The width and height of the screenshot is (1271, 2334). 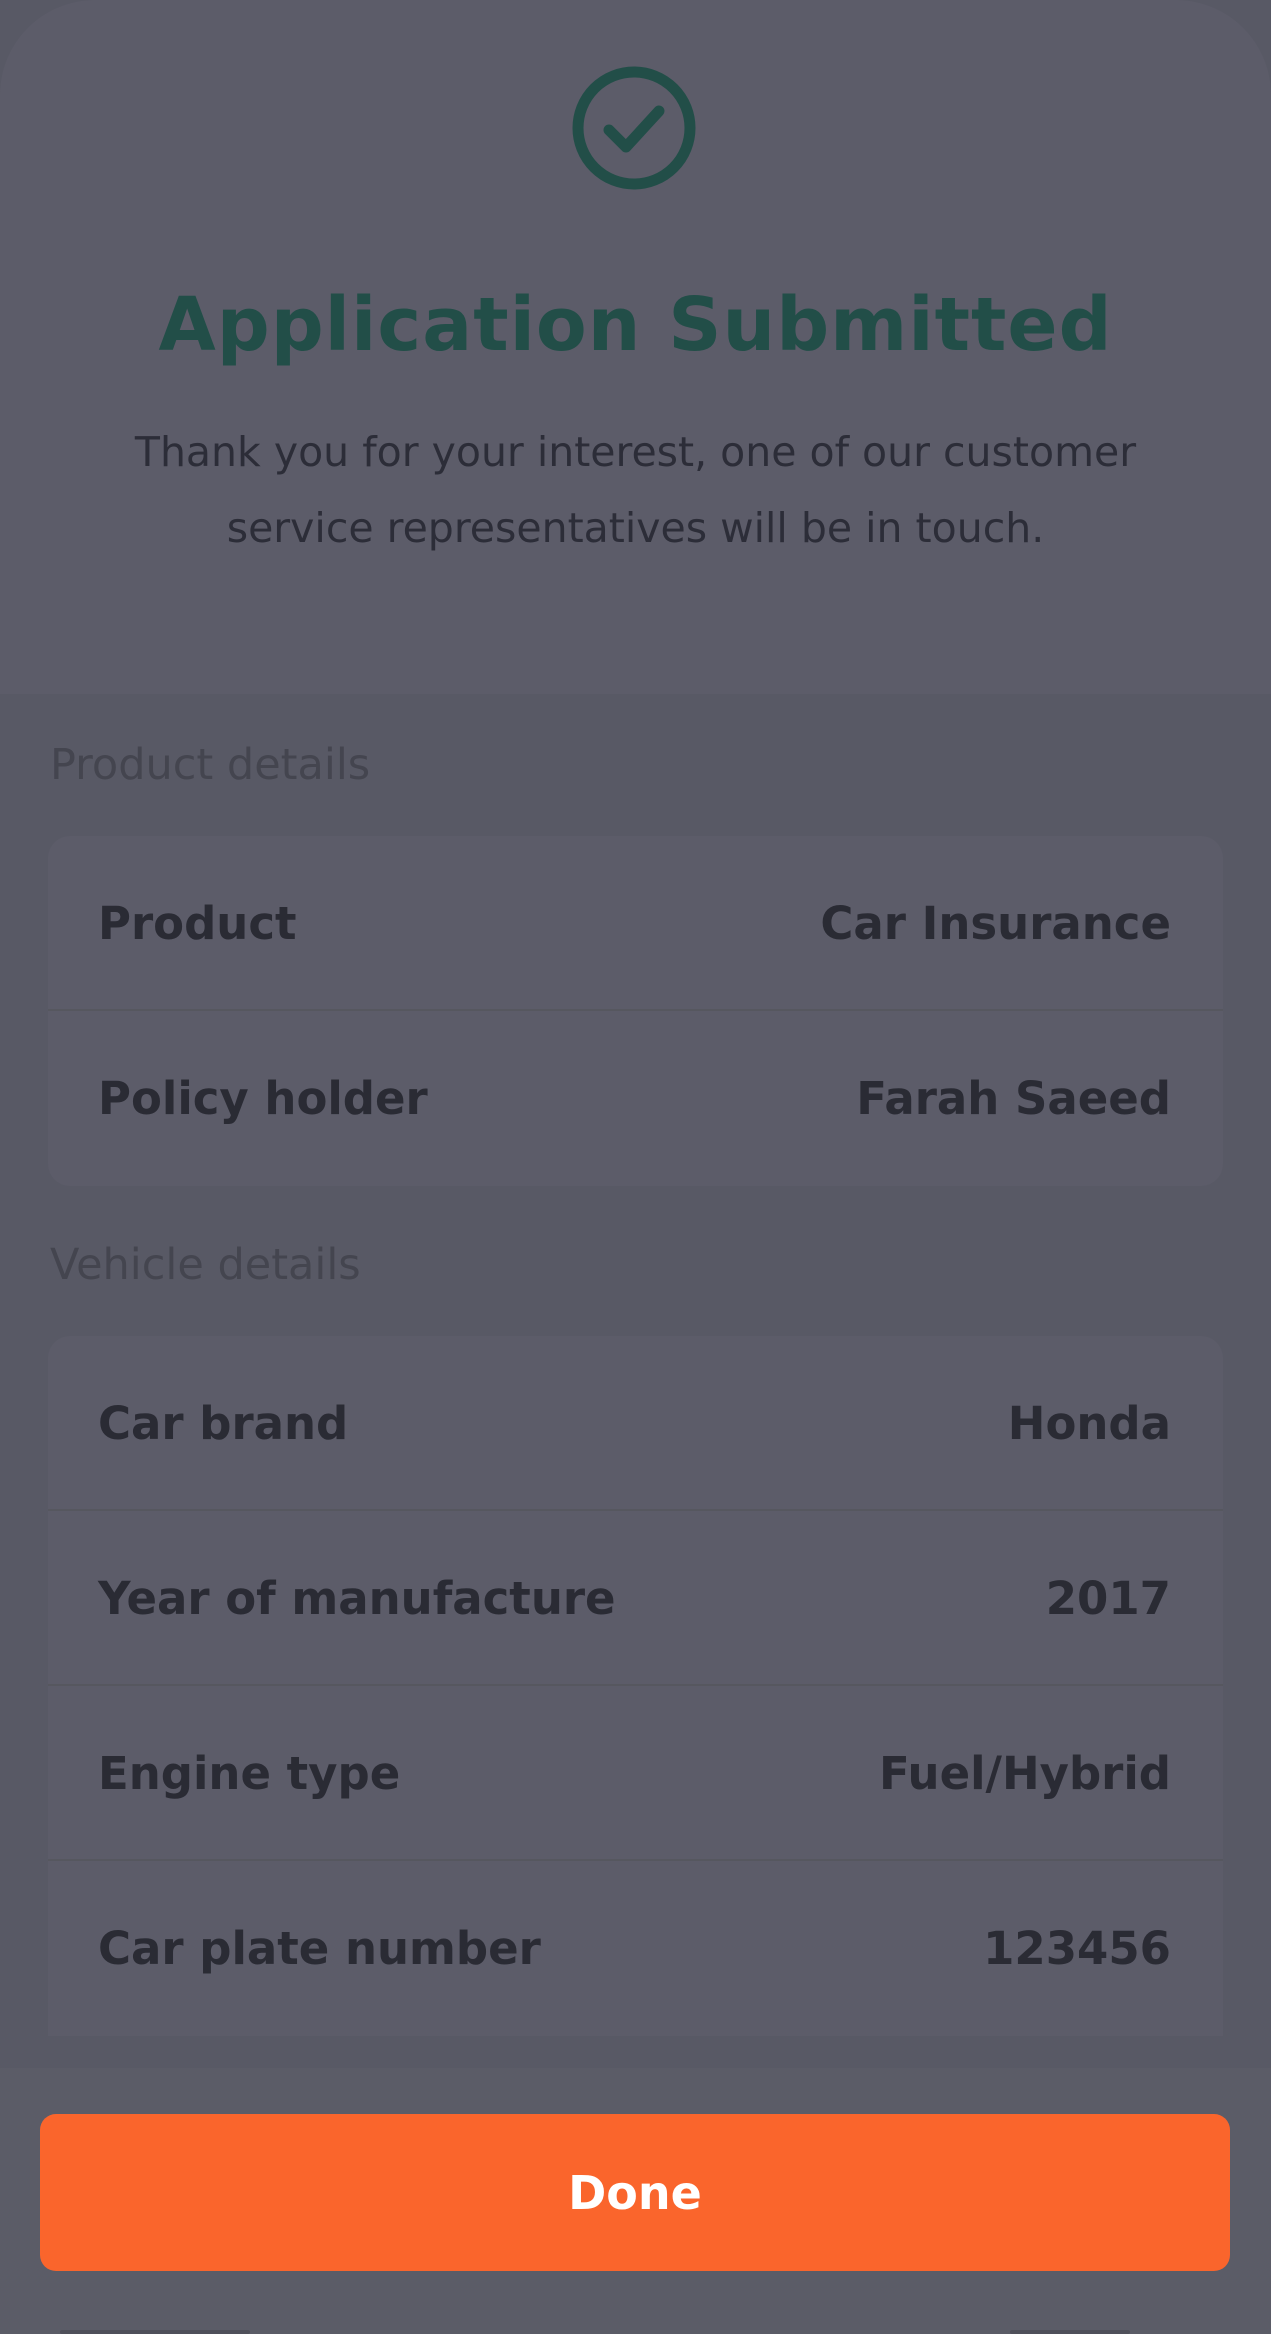 What do you see at coordinates (1013, 1098) in the screenshot?
I see `detail-value: Farah Saeed` at bounding box center [1013, 1098].